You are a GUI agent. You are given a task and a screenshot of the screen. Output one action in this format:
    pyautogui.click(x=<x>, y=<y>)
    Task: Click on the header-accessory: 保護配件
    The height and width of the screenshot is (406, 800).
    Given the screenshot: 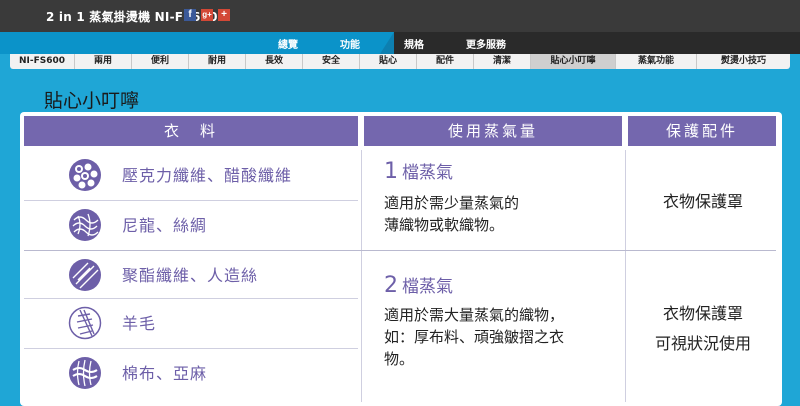 What is the action you would take?
    pyautogui.click(x=702, y=131)
    